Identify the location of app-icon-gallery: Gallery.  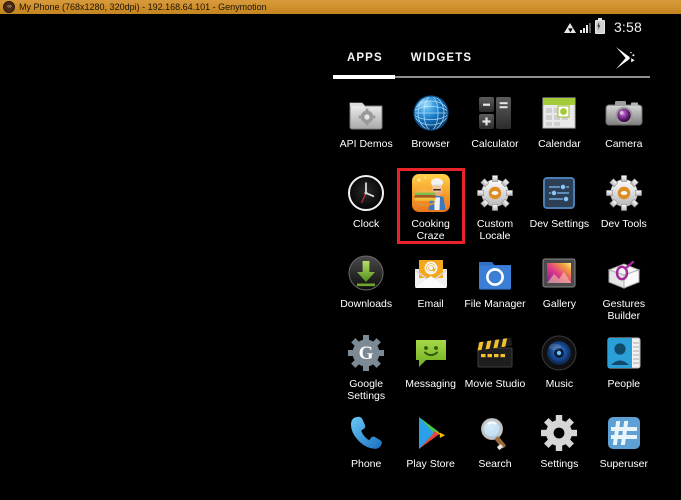
(559, 286).